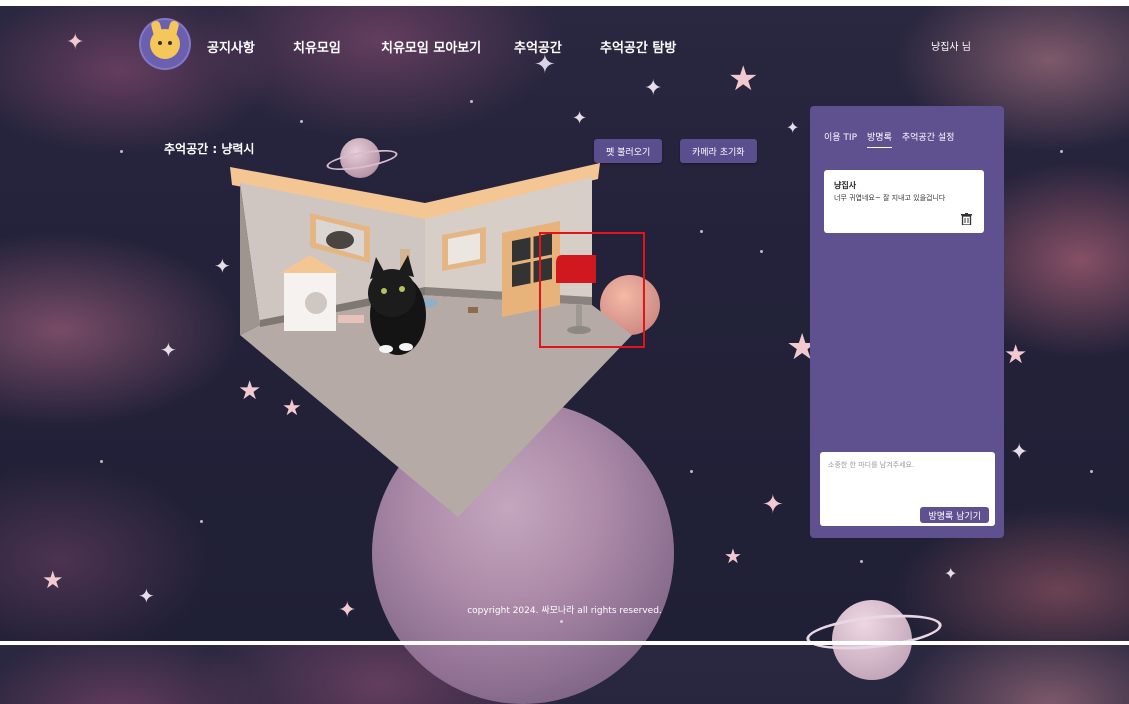  Describe the element at coordinates (954, 515) in the screenshot. I see `submit-guestbook-button: 방명록 남기기` at that location.